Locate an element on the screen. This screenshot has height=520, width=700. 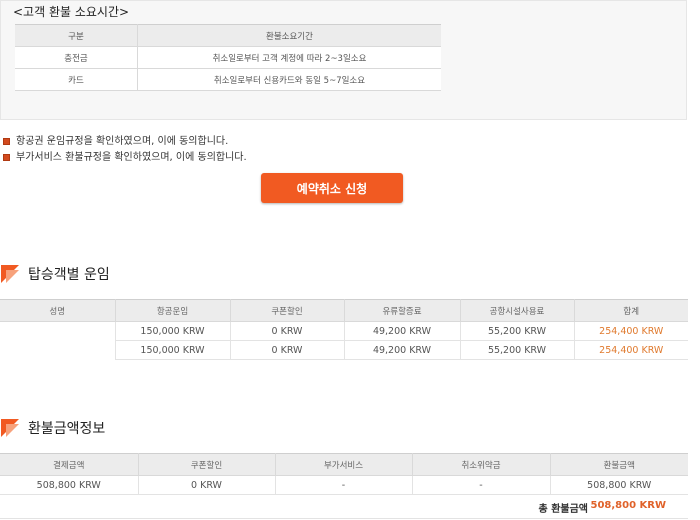
cancel-reservation-button: 예약취소 신청 is located at coordinates (332, 188).